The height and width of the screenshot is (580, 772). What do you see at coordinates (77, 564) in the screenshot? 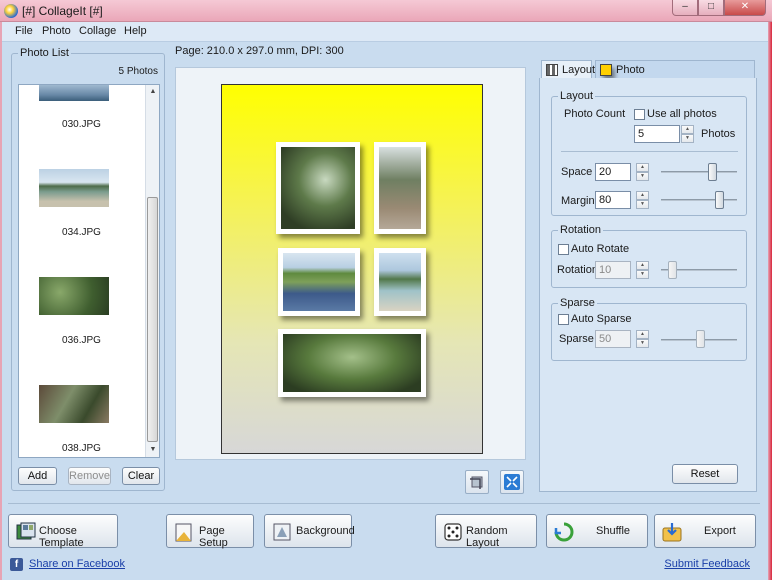
I see `share-facebook-link: Share on Facebook` at bounding box center [77, 564].